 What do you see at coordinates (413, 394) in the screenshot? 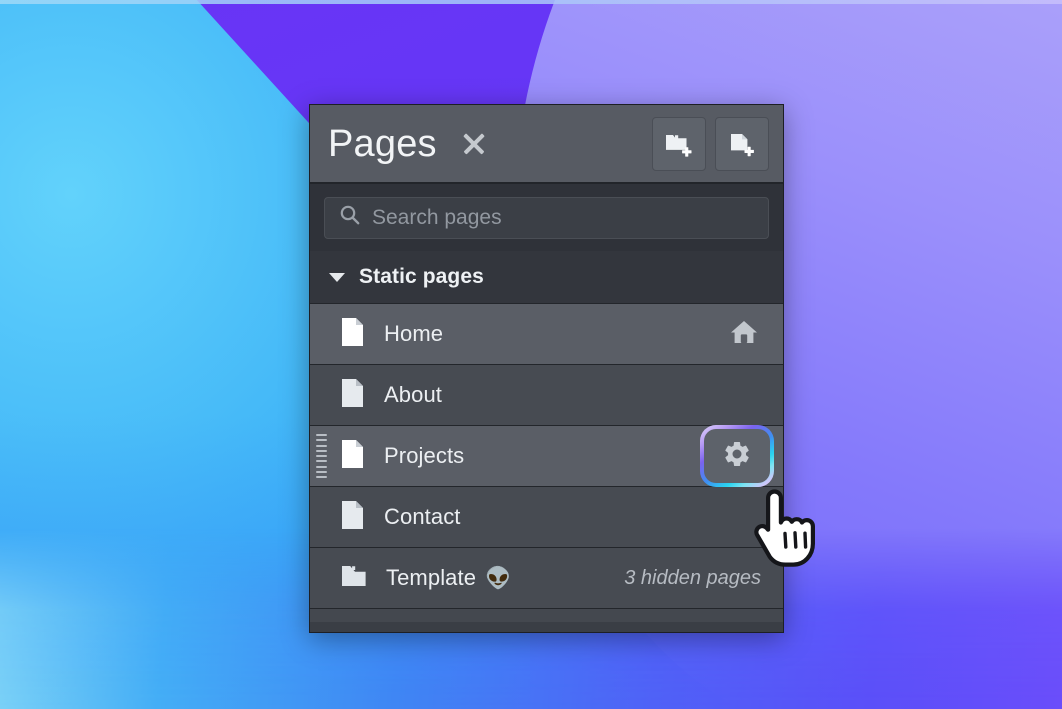
I see `list-item-label: About` at bounding box center [413, 394].